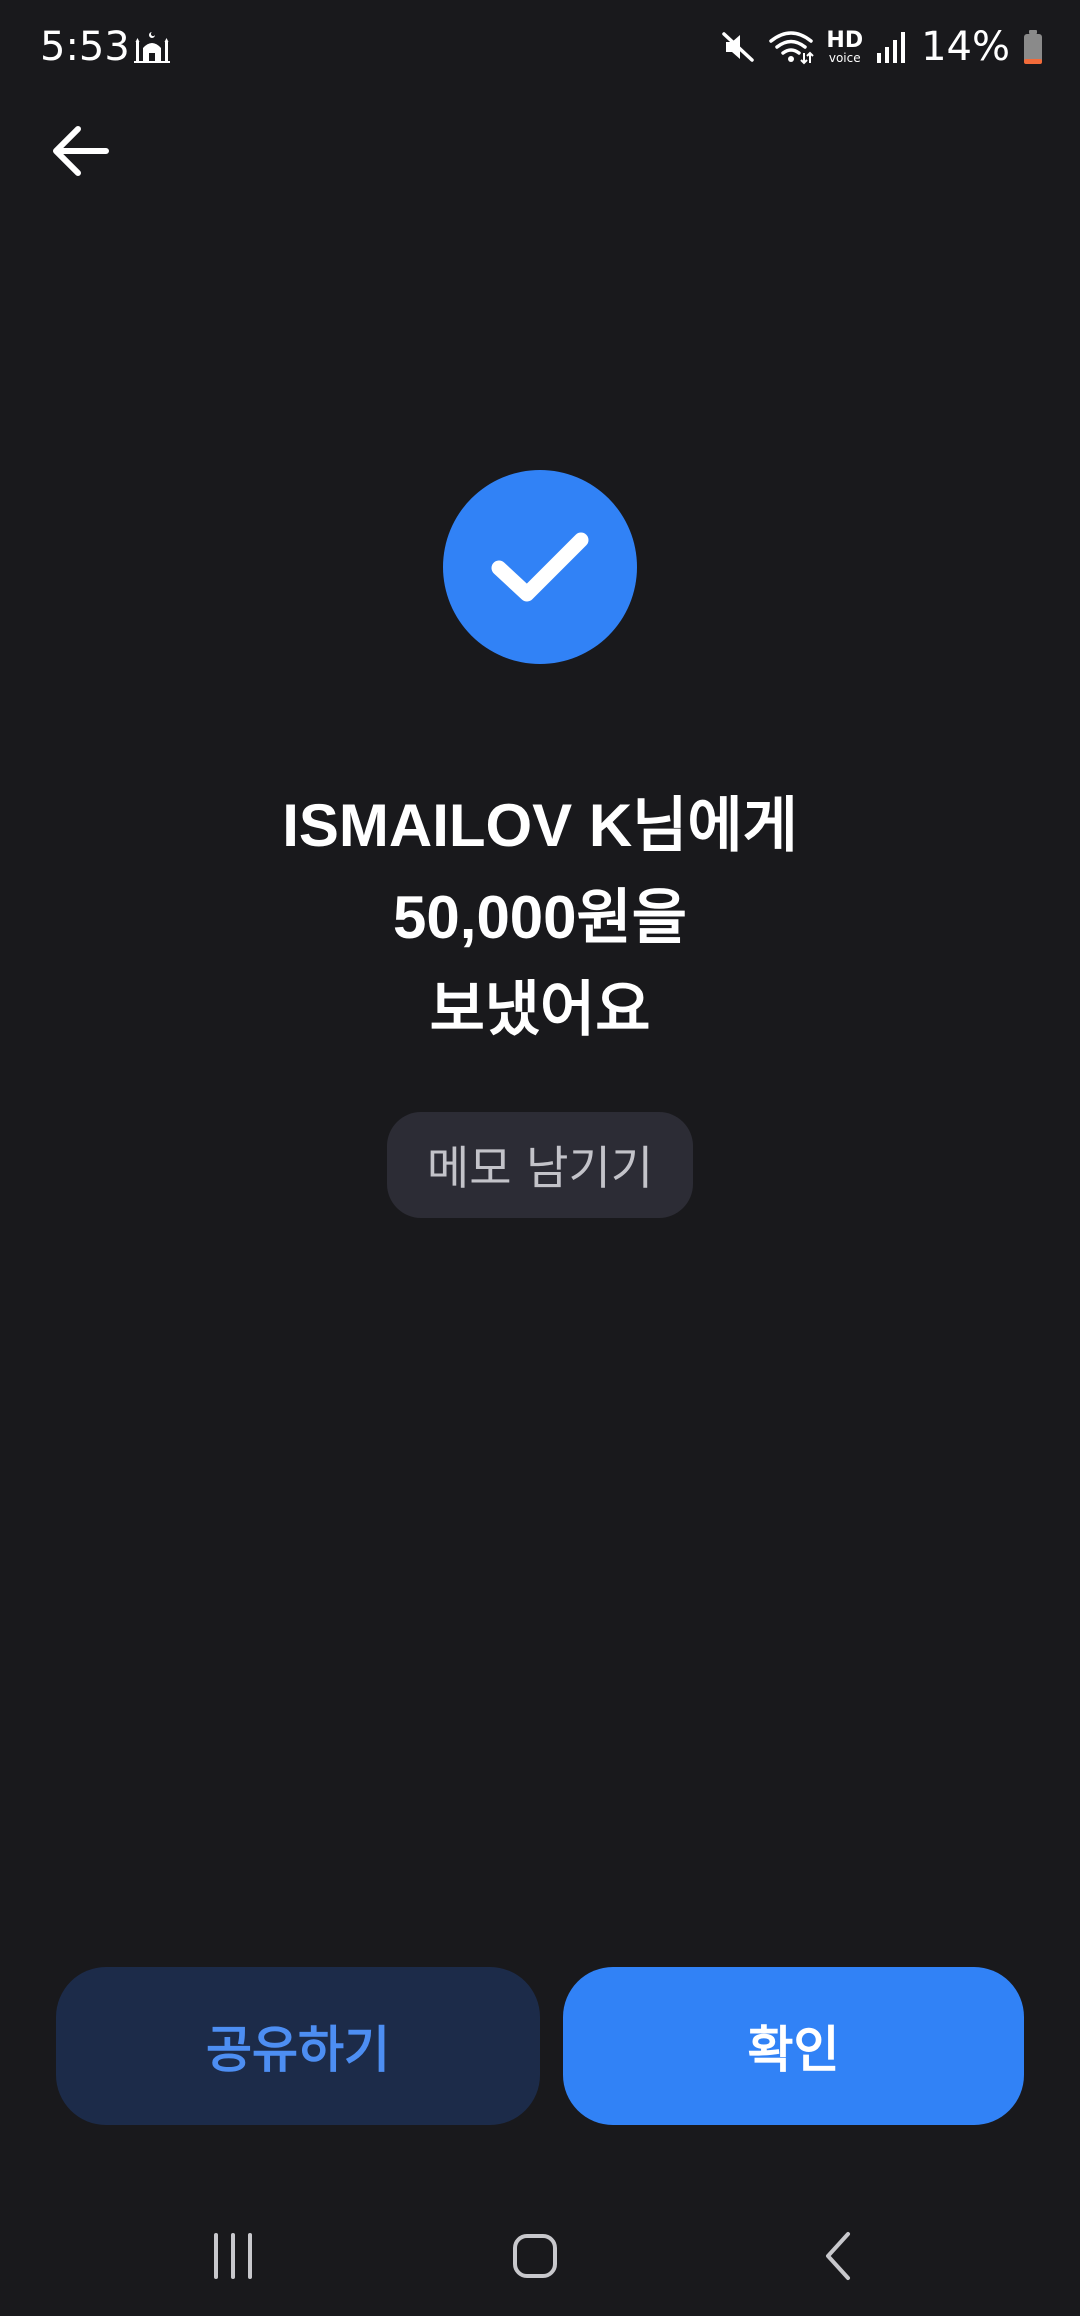 Image resolution: width=1080 pixels, height=2316 pixels. Describe the element at coordinates (892, 47) in the screenshot. I see `signal-icon` at that location.